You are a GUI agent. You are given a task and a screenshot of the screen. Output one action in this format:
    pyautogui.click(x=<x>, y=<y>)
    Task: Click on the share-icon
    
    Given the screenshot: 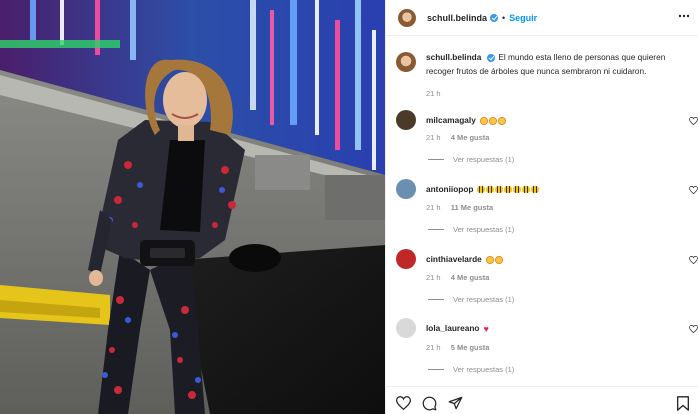 What is the action you would take?
    pyautogui.click(x=455, y=403)
    